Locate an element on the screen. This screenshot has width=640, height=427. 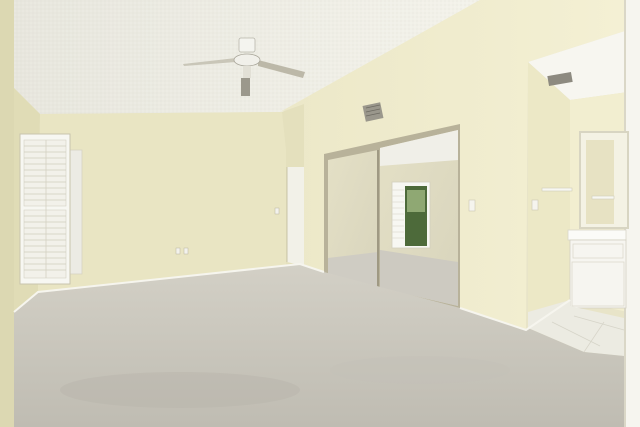
vanity-counter is located at coordinates (597, 235).